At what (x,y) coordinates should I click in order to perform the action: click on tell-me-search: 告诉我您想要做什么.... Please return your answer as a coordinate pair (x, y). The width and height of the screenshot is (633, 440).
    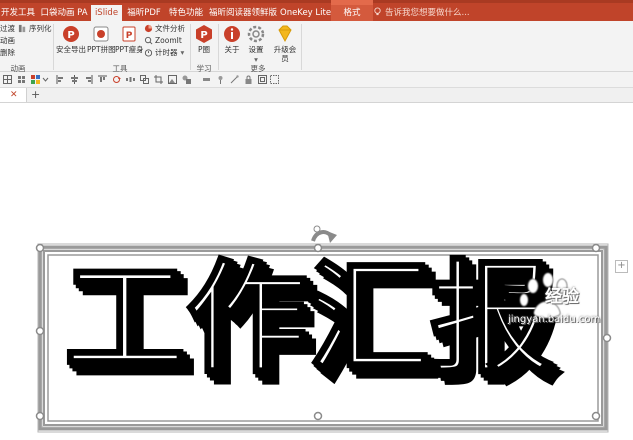
    Looking at the image, I should click on (421, 13).